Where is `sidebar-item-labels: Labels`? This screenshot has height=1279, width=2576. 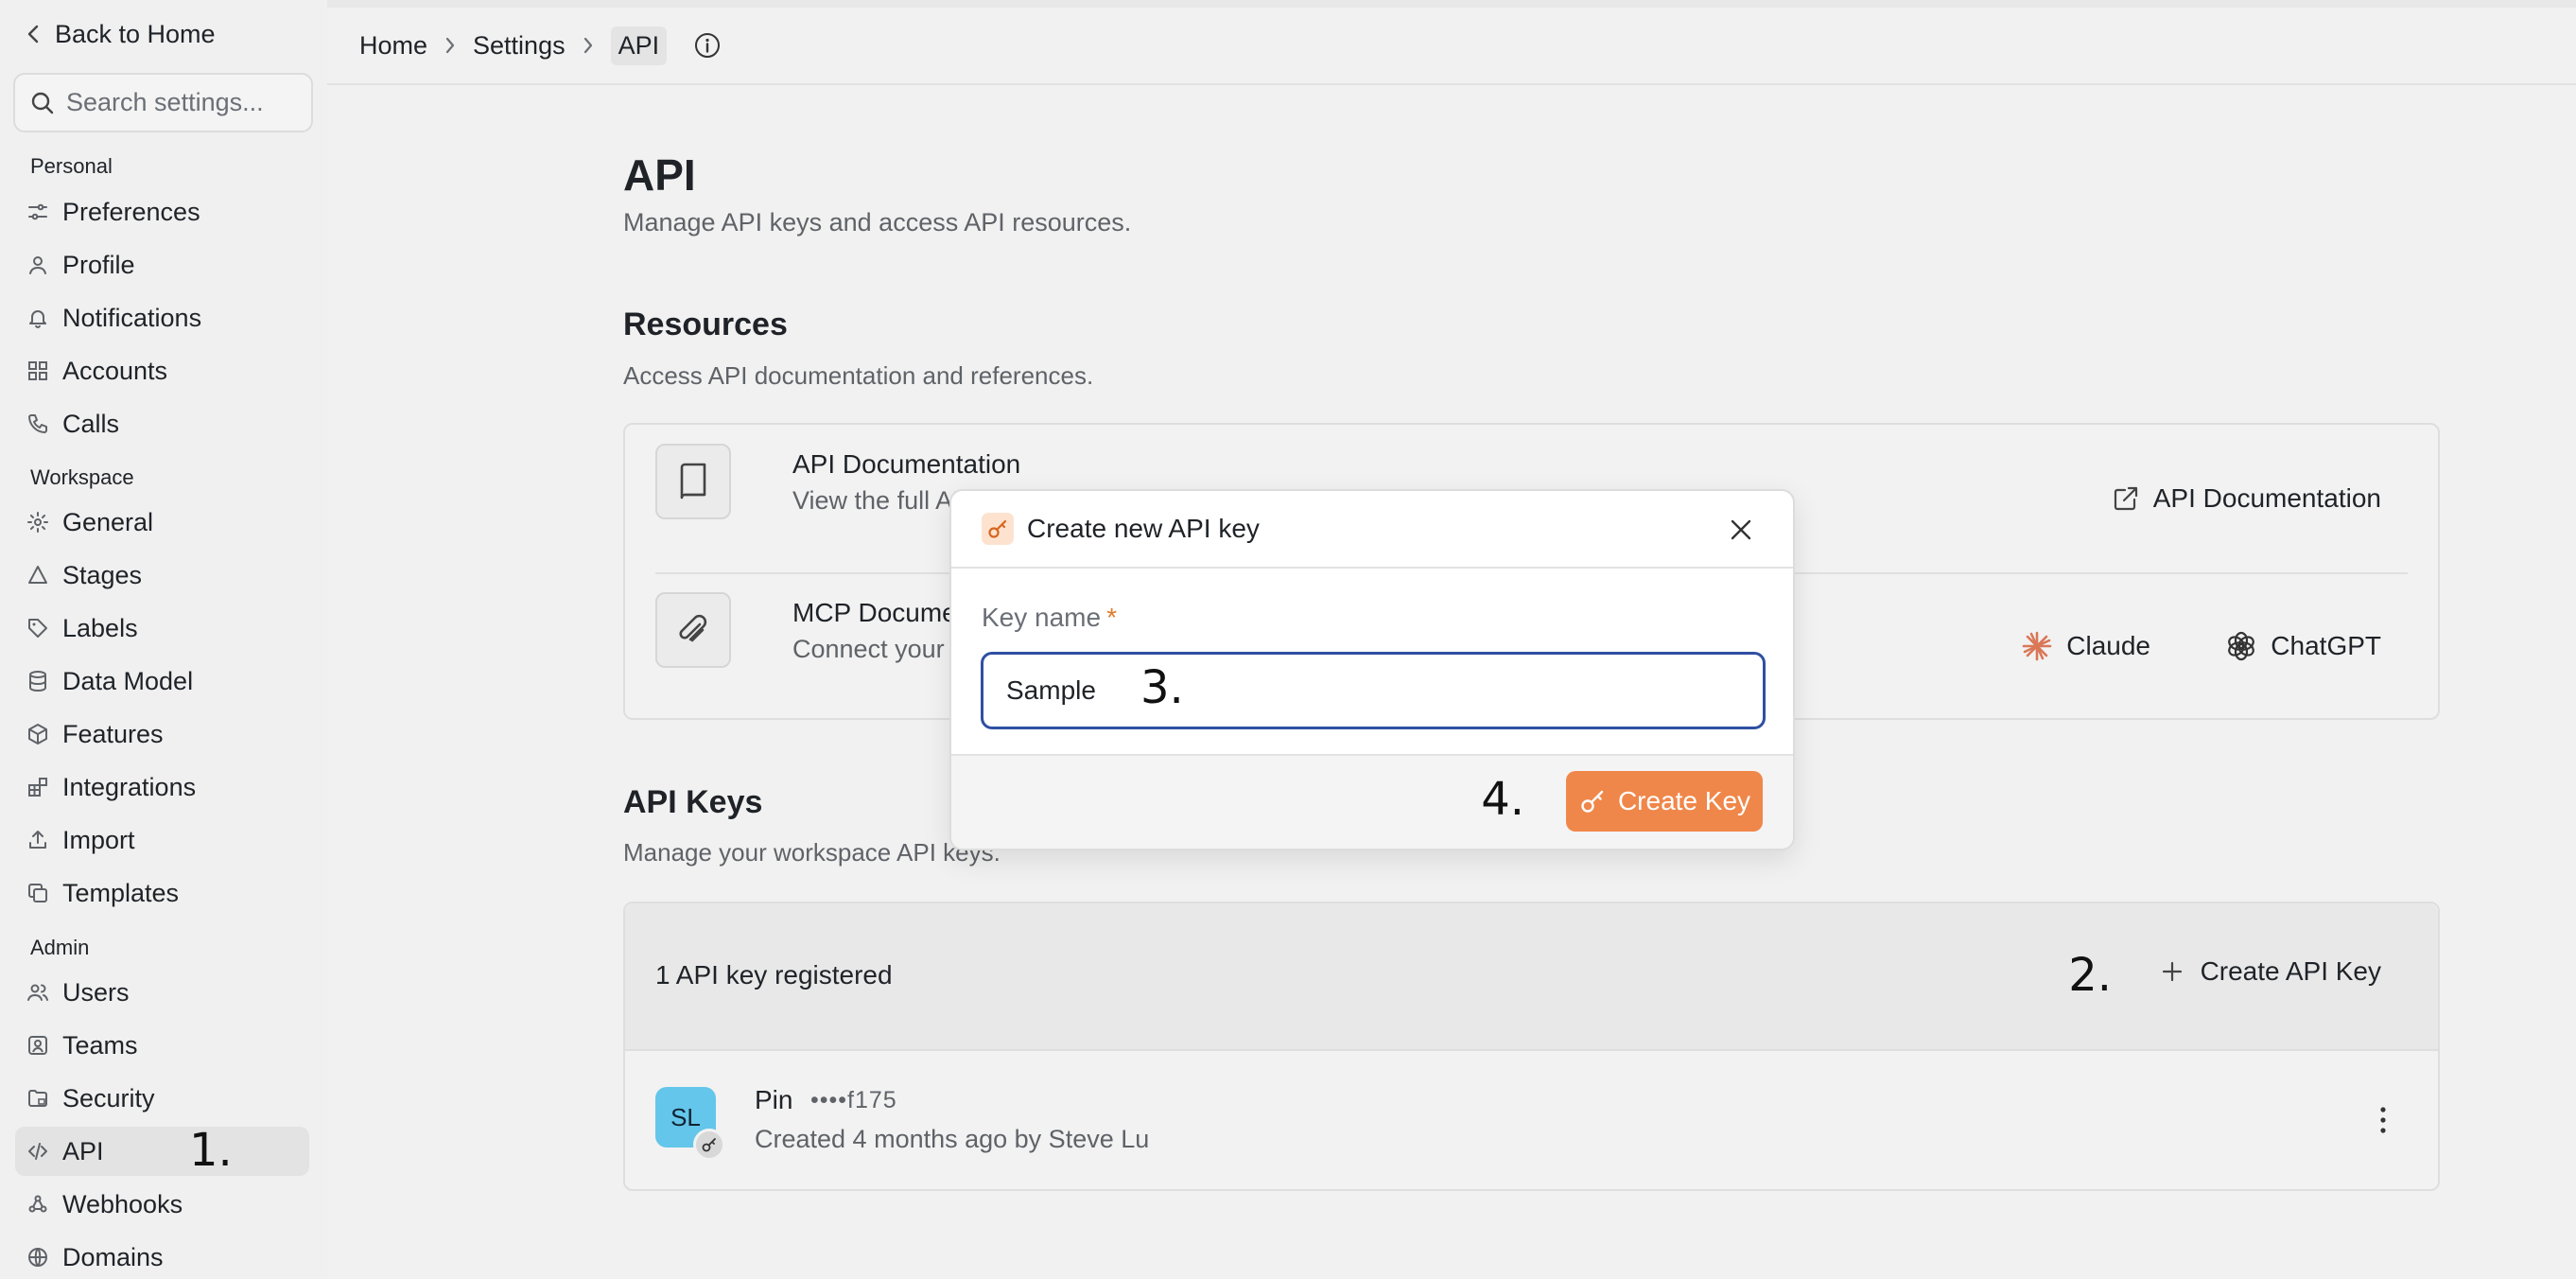 sidebar-item-labels: Labels is located at coordinates (162, 628).